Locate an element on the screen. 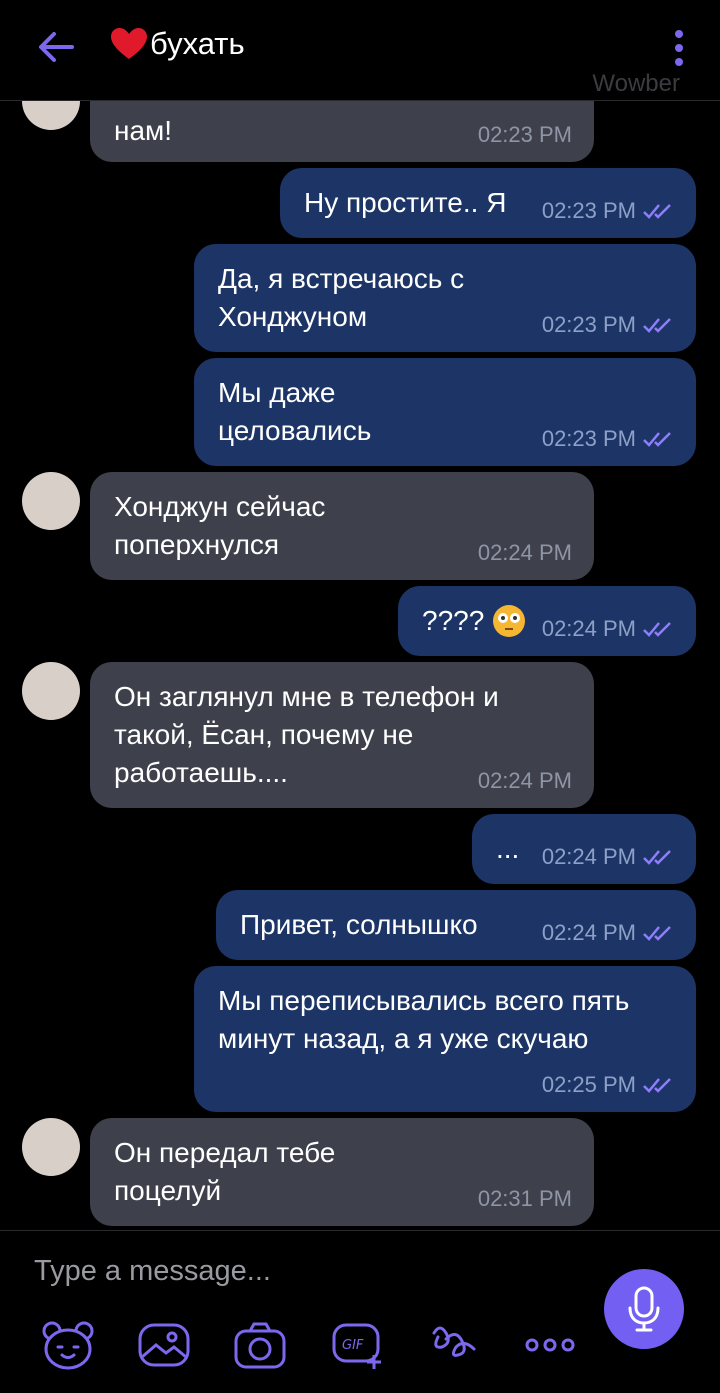 Image resolution: width=720 pixels, height=1393 pixels. chat-title: бухать is located at coordinates (177, 44).